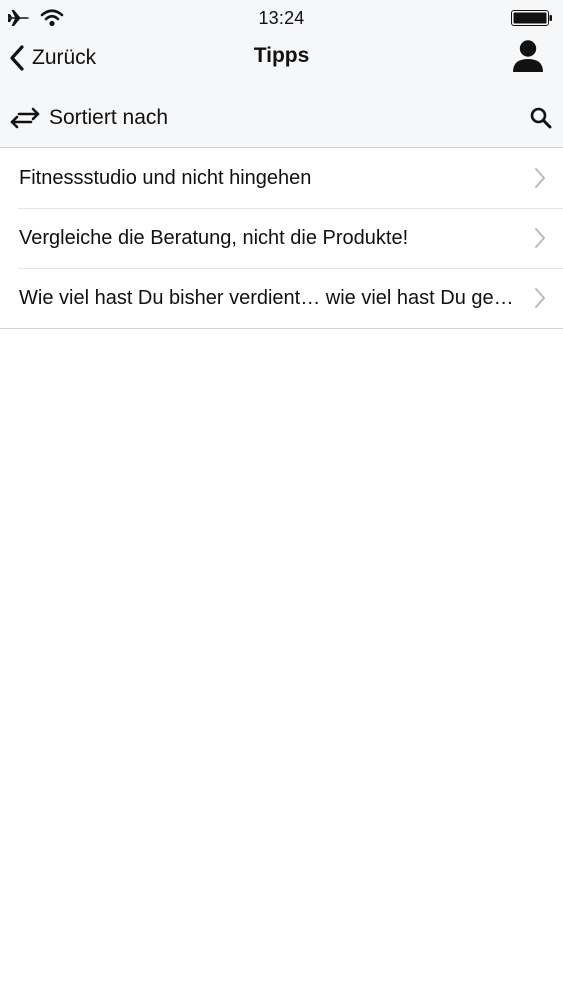  I want to click on page-title: Tipps, so click(281, 55).